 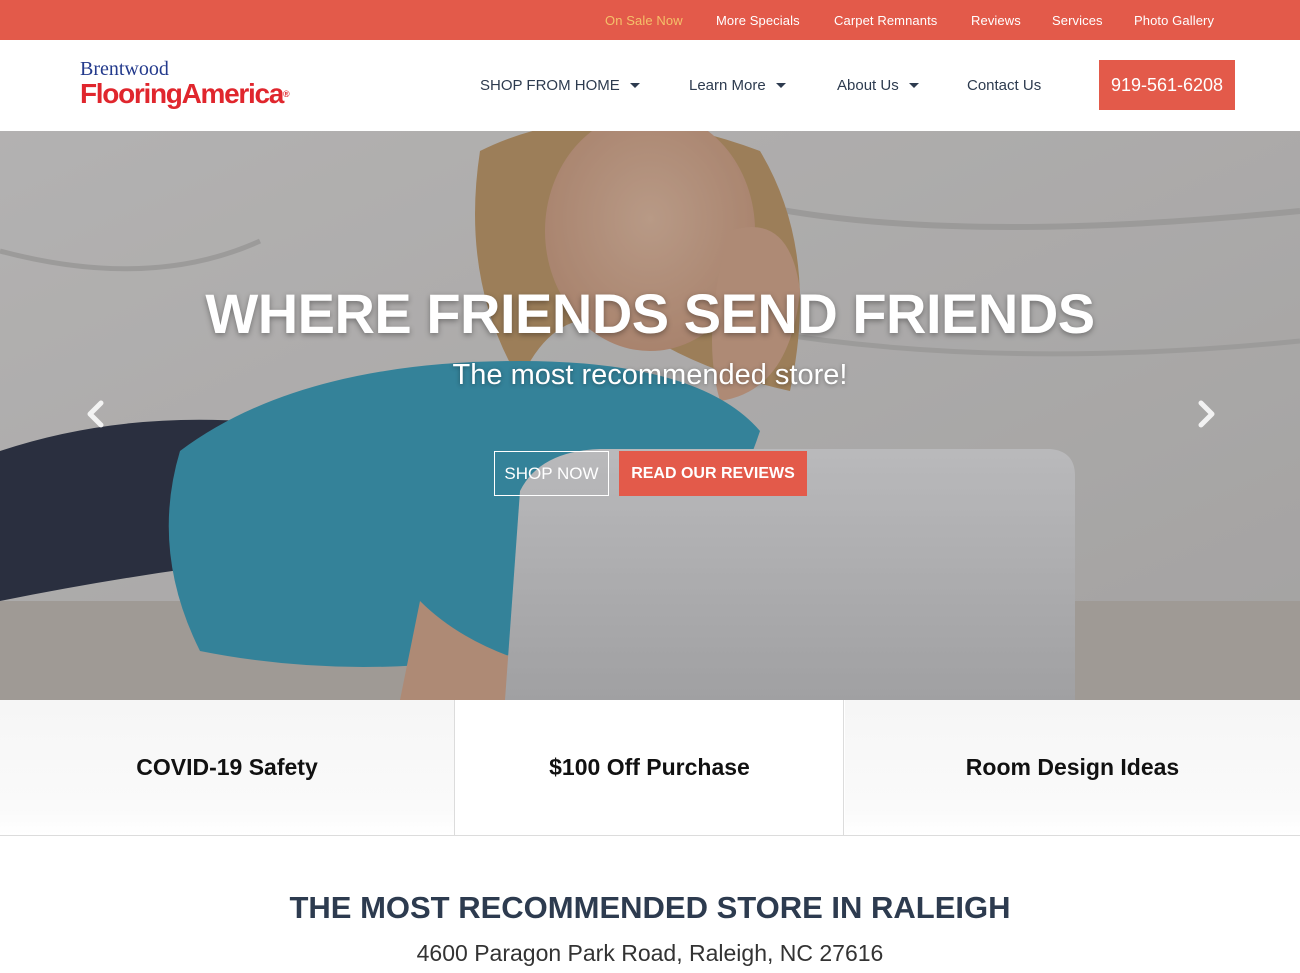 I want to click on logo-line-flooring-america: FlooringAmerica®, so click(x=185, y=94).